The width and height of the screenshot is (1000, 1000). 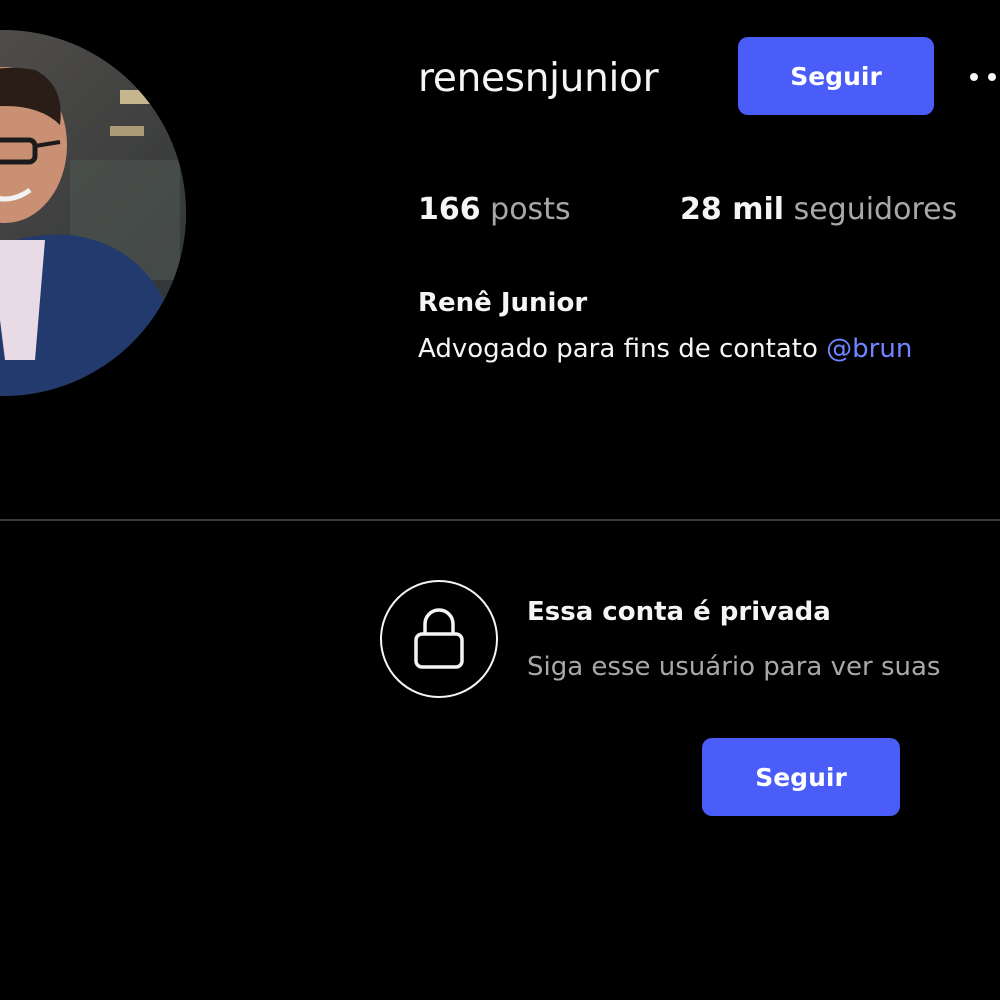 I want to click on lock-icon-circle, so click(x=439, y=639).